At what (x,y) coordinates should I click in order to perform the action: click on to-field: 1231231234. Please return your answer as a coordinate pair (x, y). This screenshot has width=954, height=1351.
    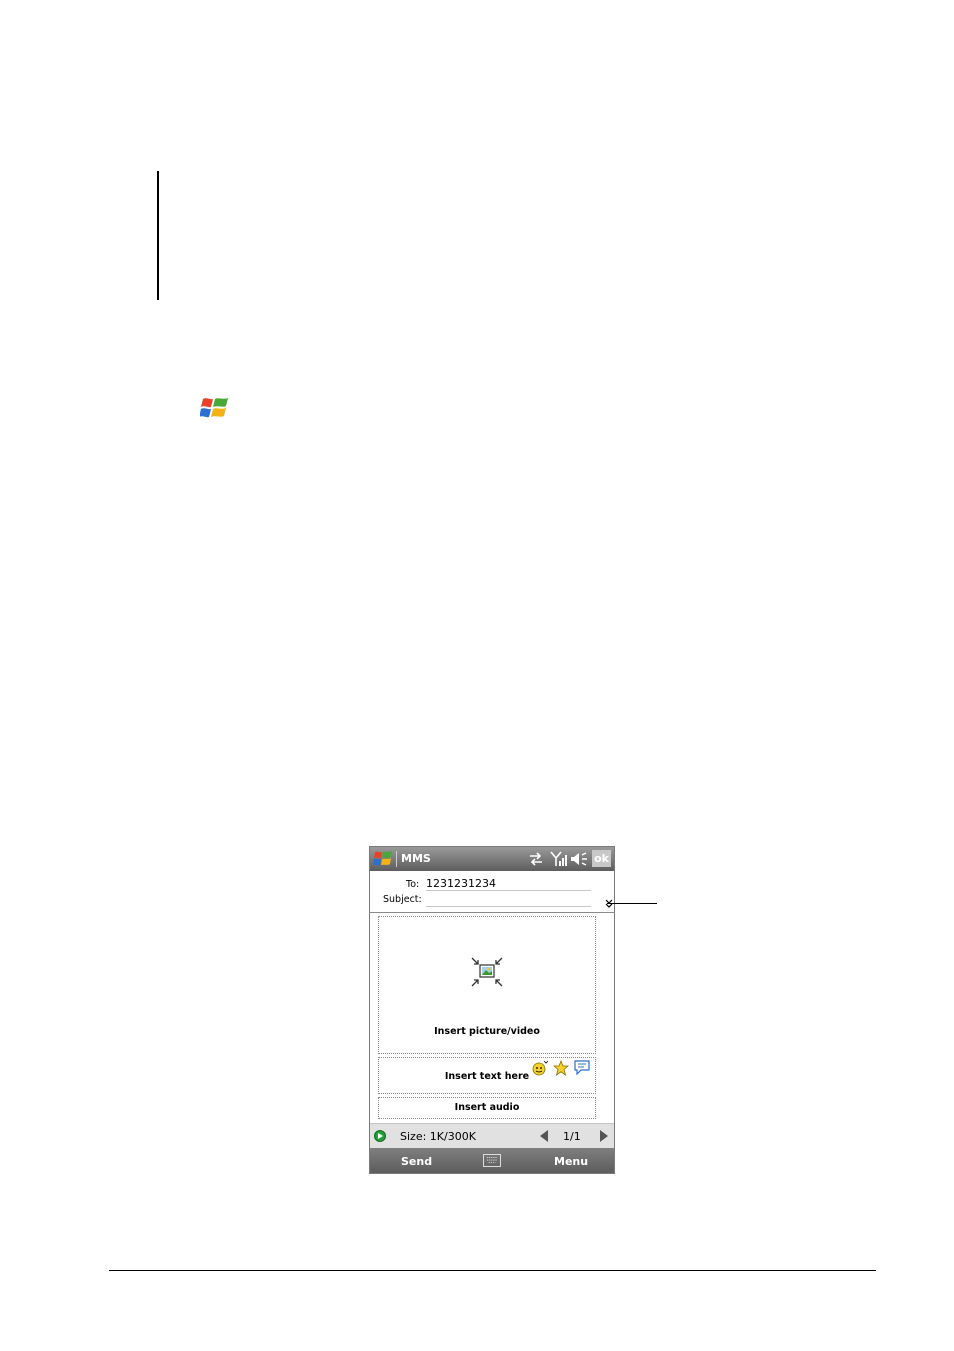
    Looking at the image, I should click on (461, 883).